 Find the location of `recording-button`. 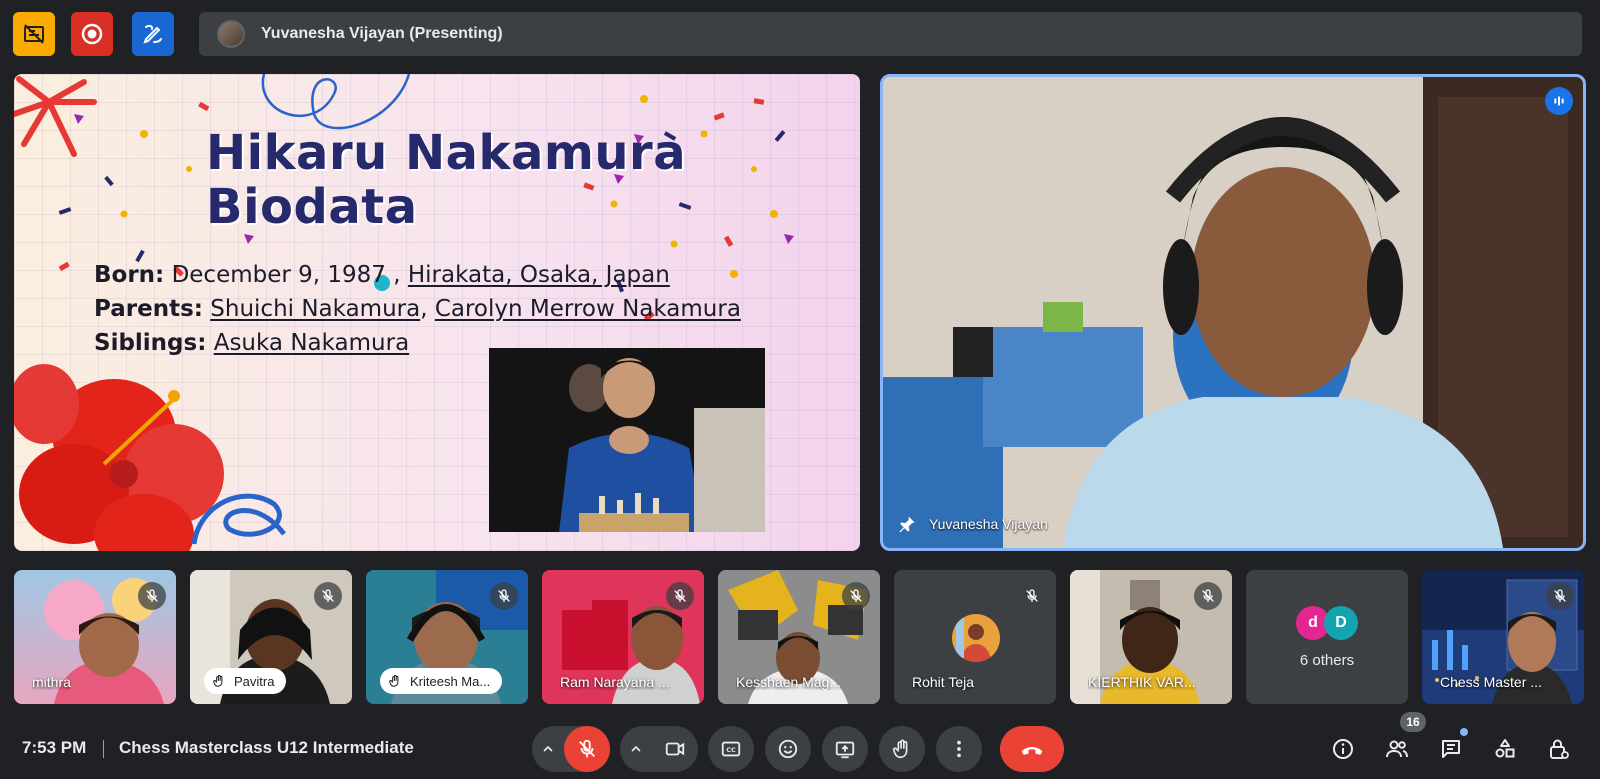

recording-button is located at coordinates (92, 34).